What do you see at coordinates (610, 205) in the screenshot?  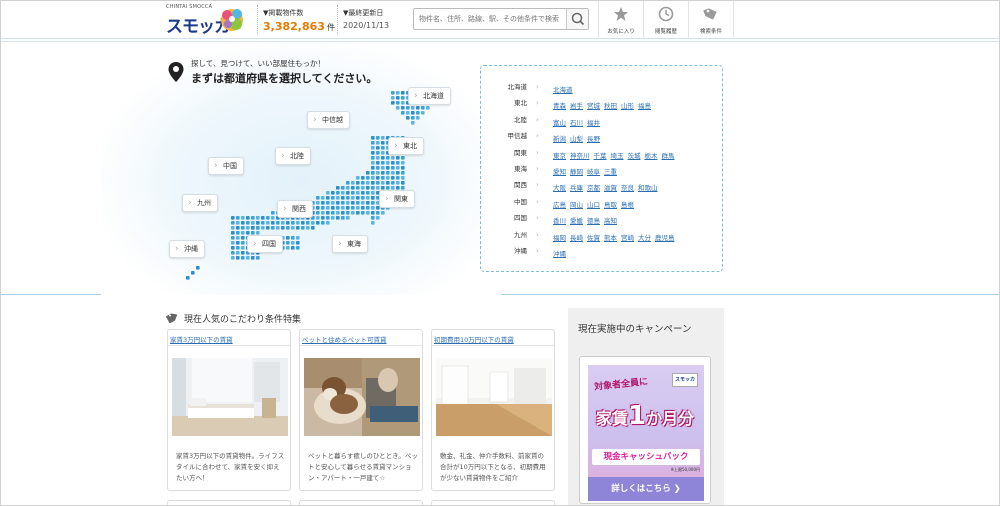 I see `prefecture-link: 鳥取` at bounding box center [610, 205].